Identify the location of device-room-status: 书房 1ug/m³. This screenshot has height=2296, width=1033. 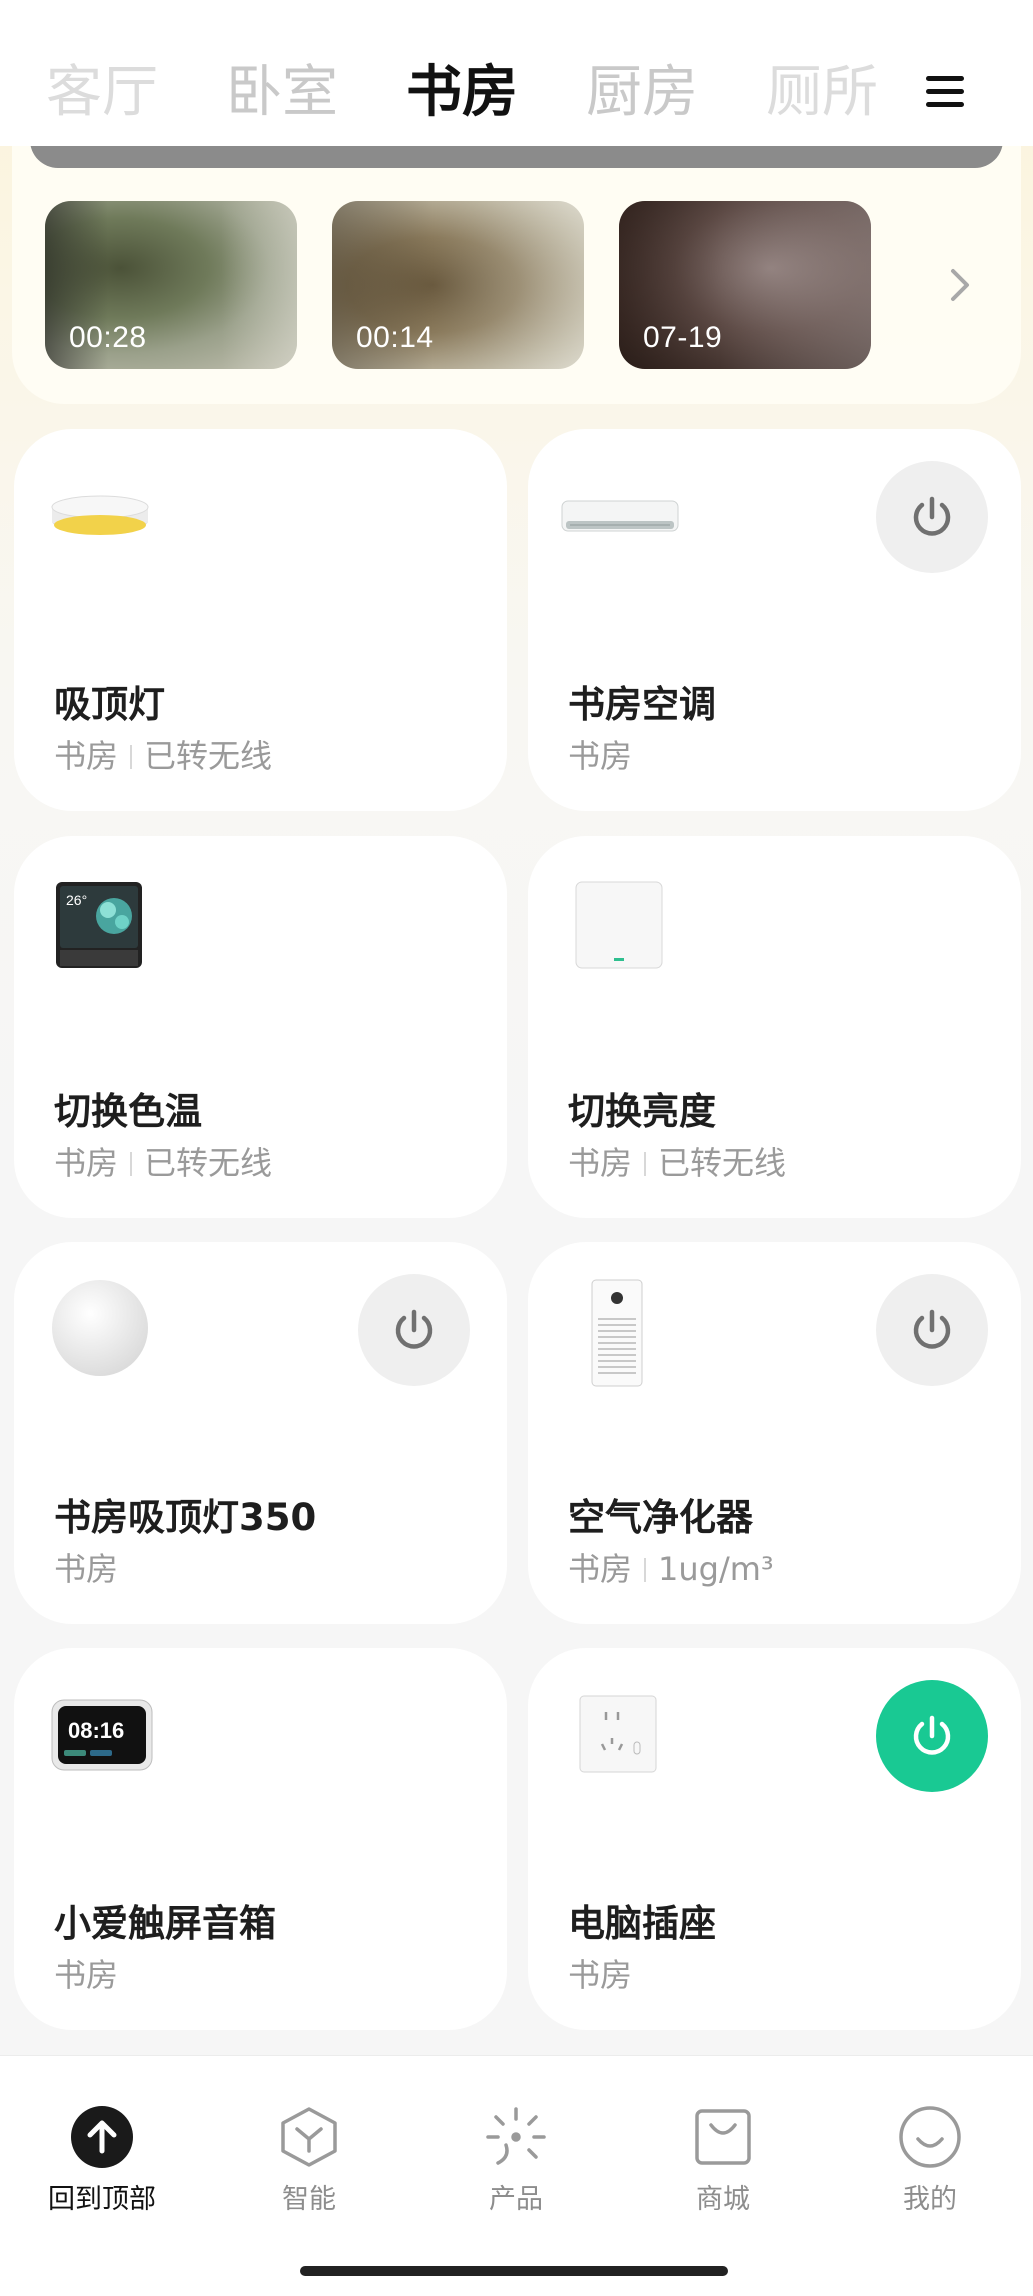
(671, 1569).